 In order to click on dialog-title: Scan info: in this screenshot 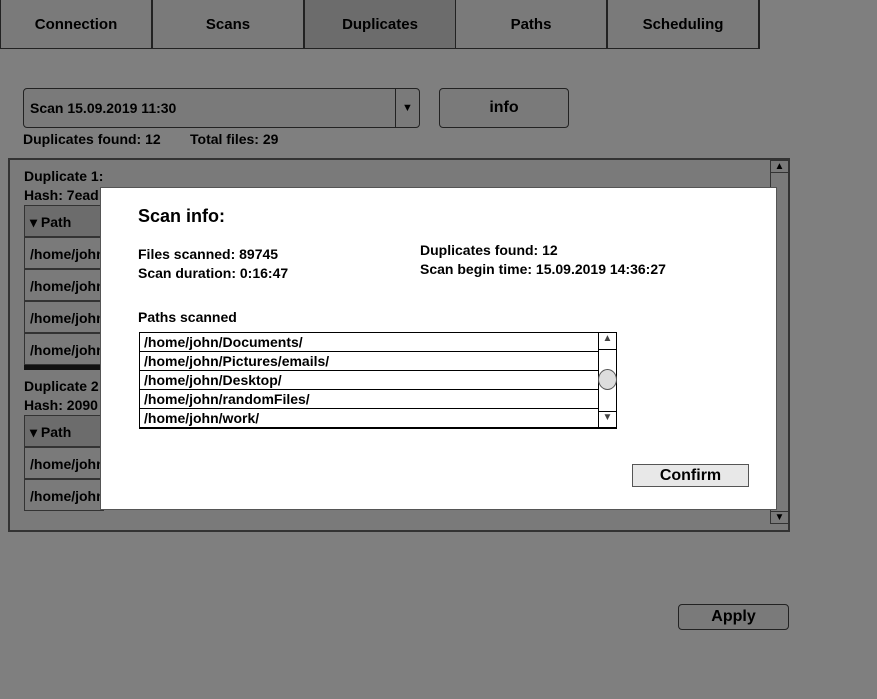, I will do `click(182, 216)`.